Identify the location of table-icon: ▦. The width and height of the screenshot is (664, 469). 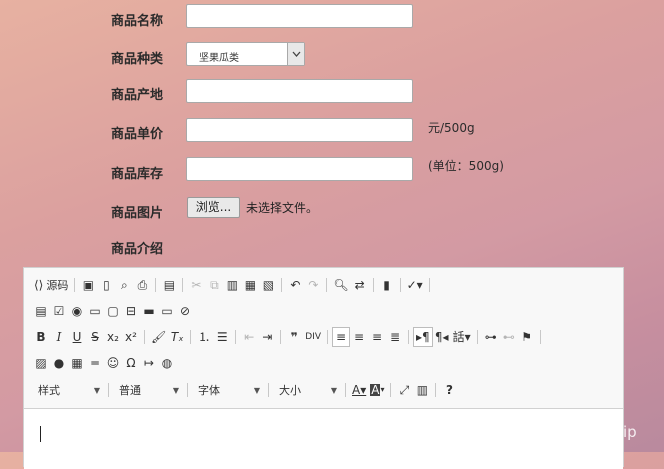
(77, 363).